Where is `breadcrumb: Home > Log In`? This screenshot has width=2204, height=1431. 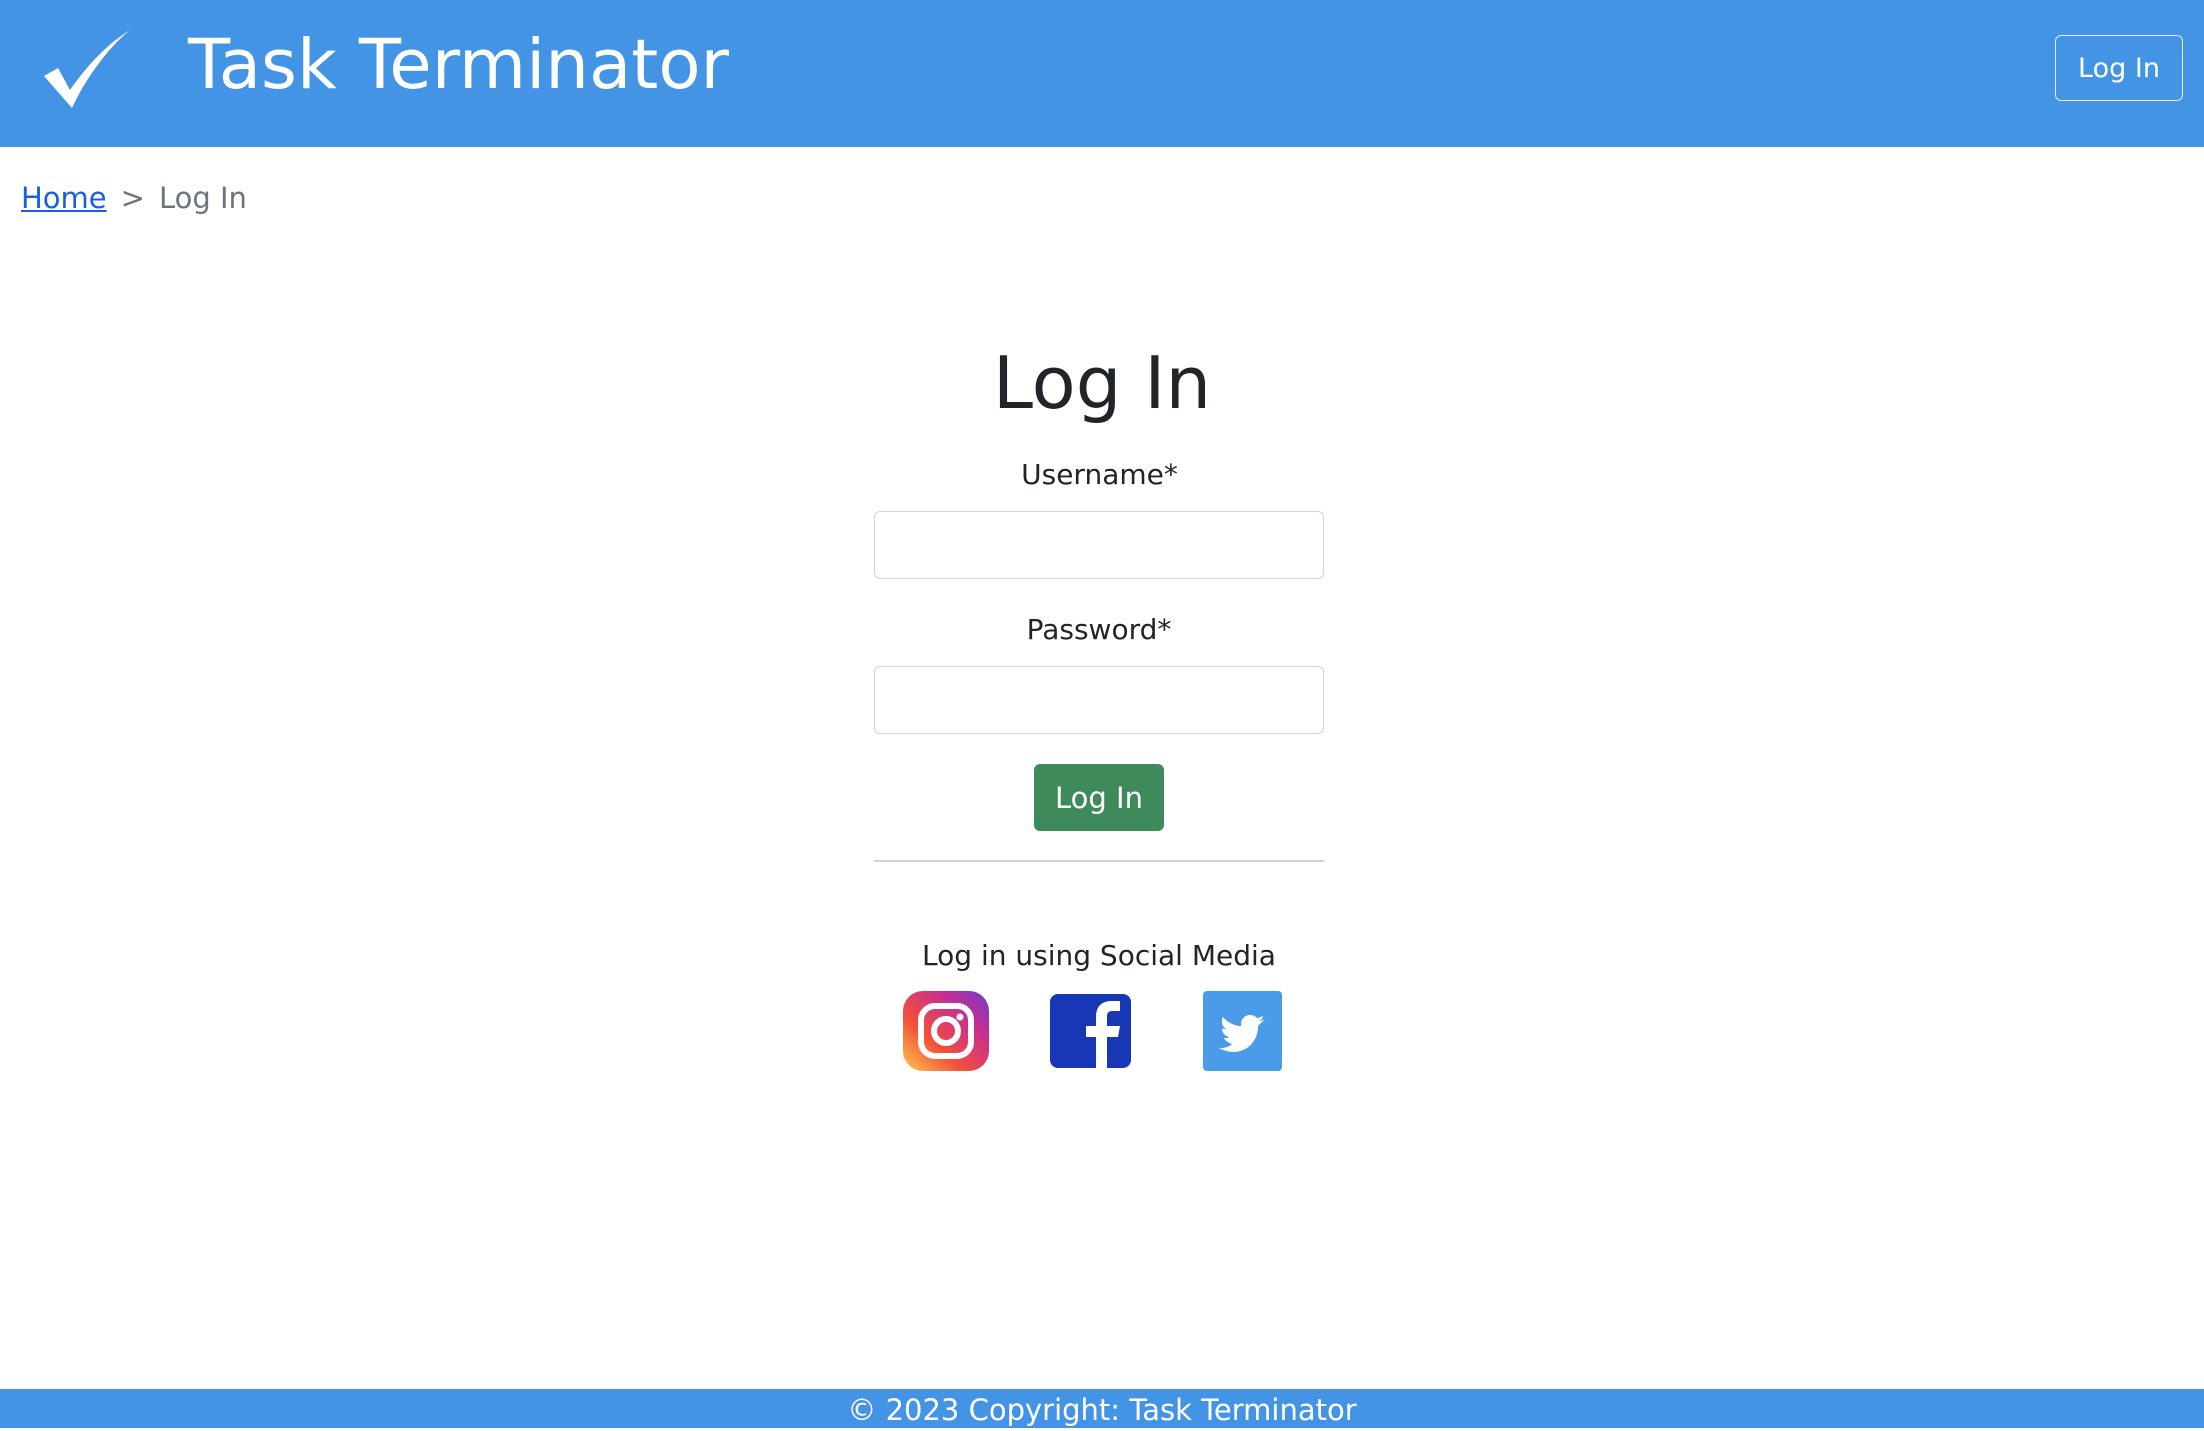
breadcrumb: Home > Log In is located at coordinates (134, 198).